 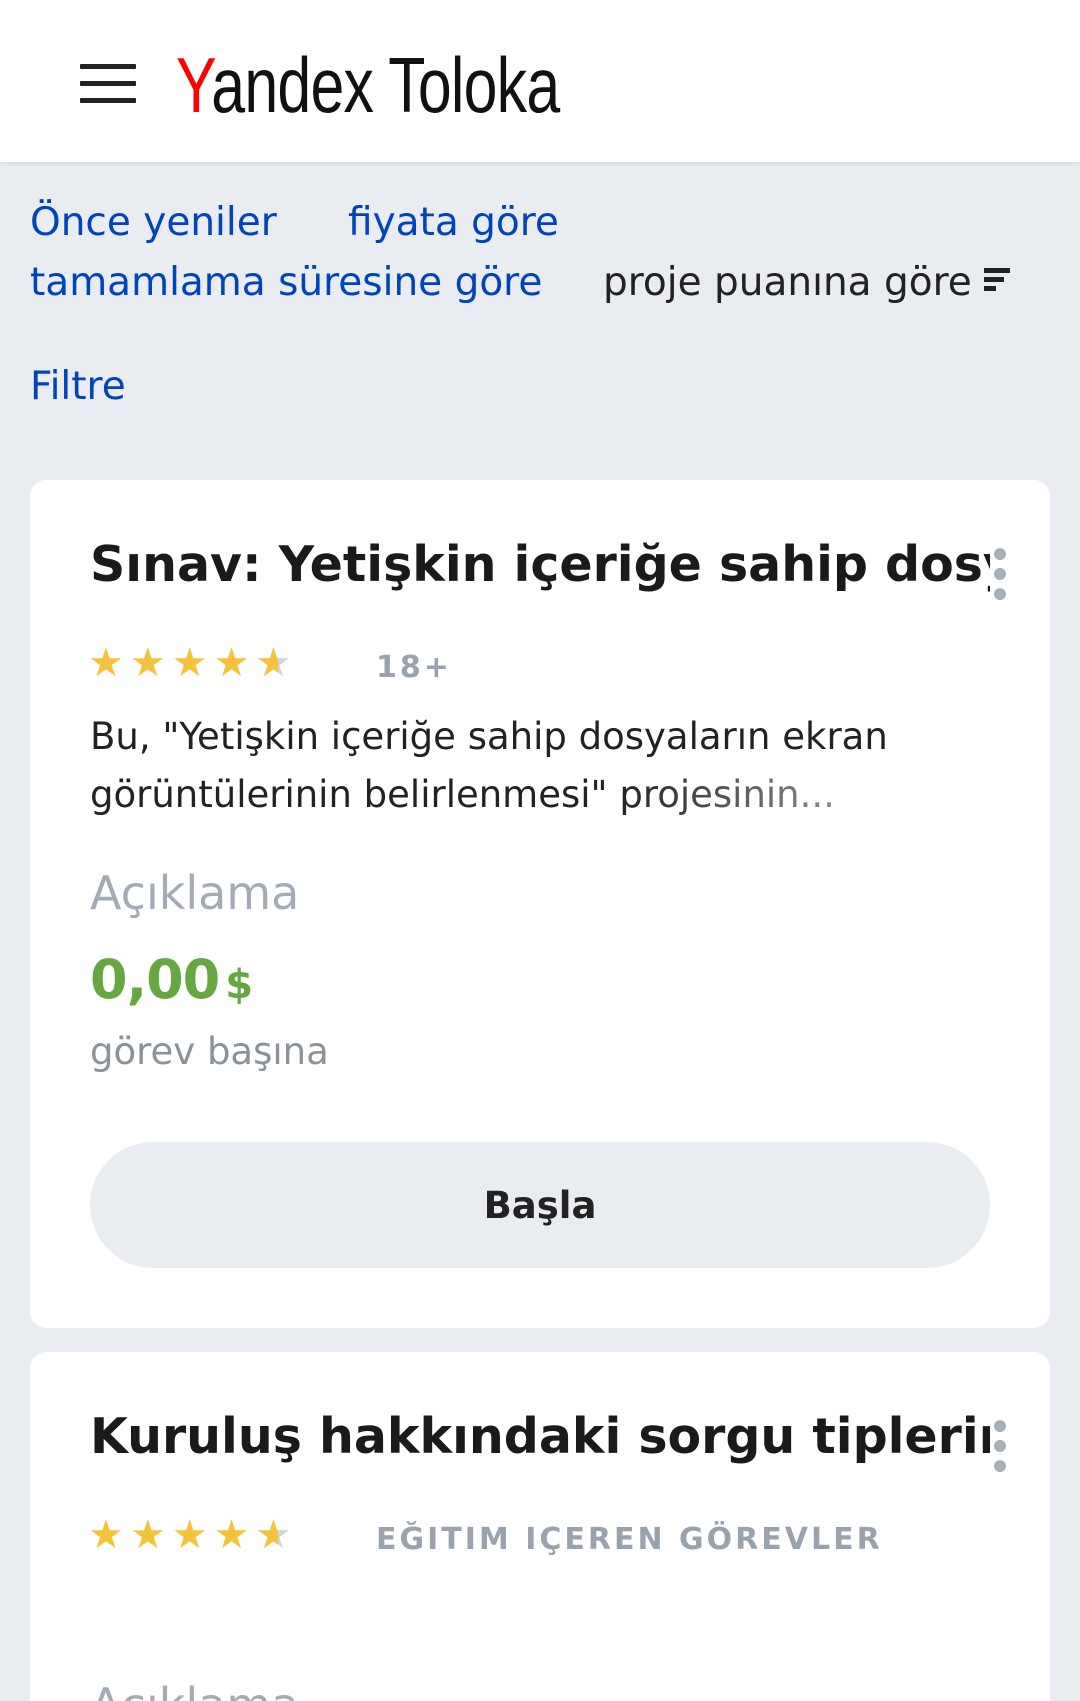 What do you see at coordinates (209, 1051) in the screenshot?
I see `price-unit: görev başına` at bounding box center [209, 1051].